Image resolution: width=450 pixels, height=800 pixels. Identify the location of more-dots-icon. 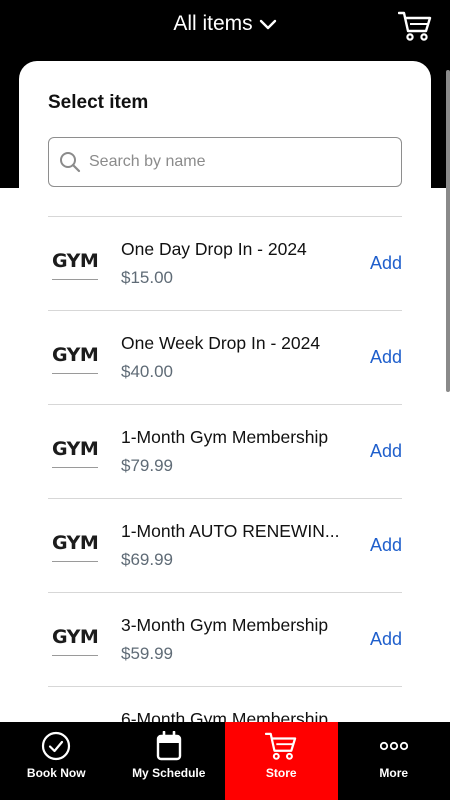
(393, 746).